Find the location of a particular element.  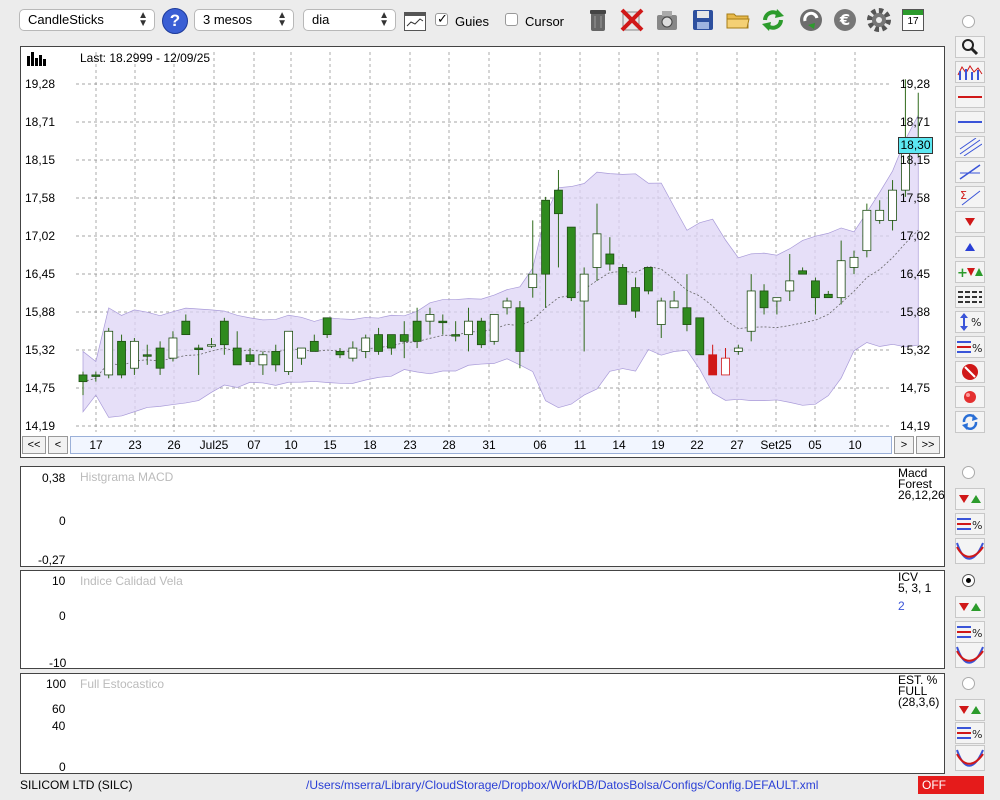

macd-y-tick: 0 is located at coordinates (62, 521).